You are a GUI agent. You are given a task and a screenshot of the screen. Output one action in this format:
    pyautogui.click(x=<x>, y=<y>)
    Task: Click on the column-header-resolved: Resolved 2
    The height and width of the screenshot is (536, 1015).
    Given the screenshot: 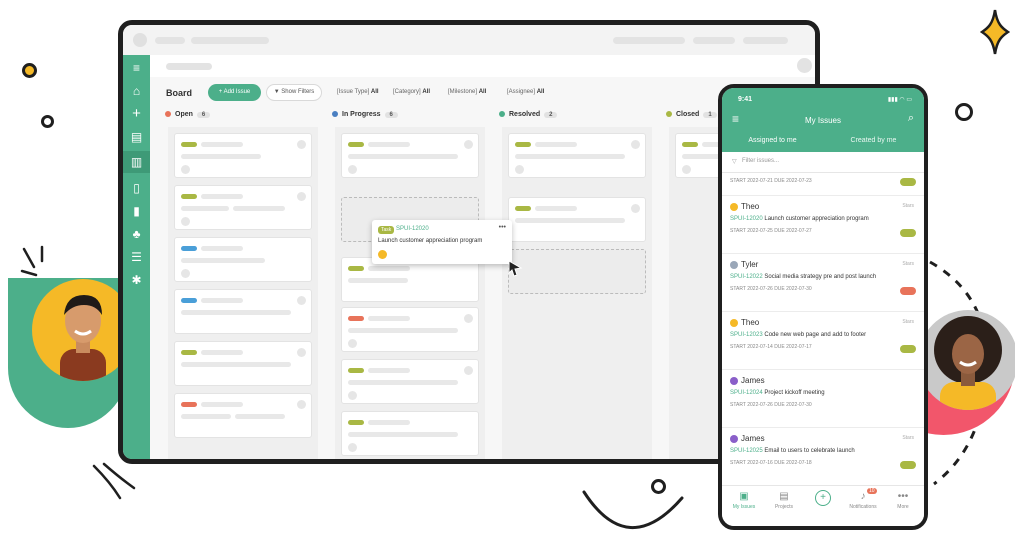 What is the action you would take?
    pyautogui.click(x=528, y=117)
    